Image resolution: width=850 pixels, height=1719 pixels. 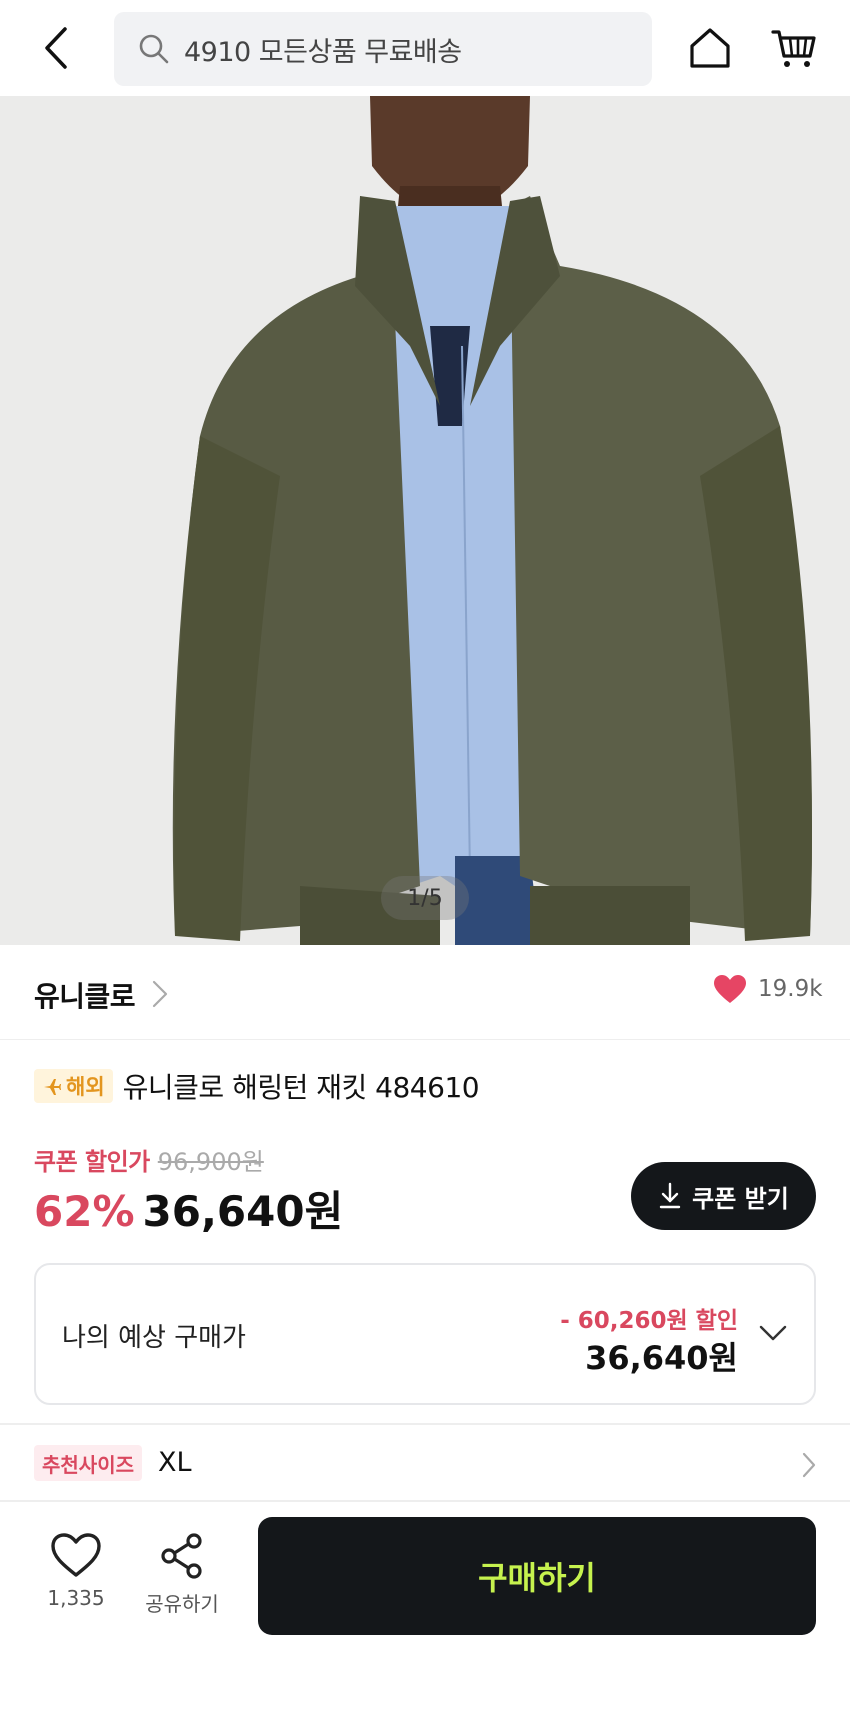 I want to click on get-coupon-button: 쿠폰 받기, so click(x=723, y=1196).